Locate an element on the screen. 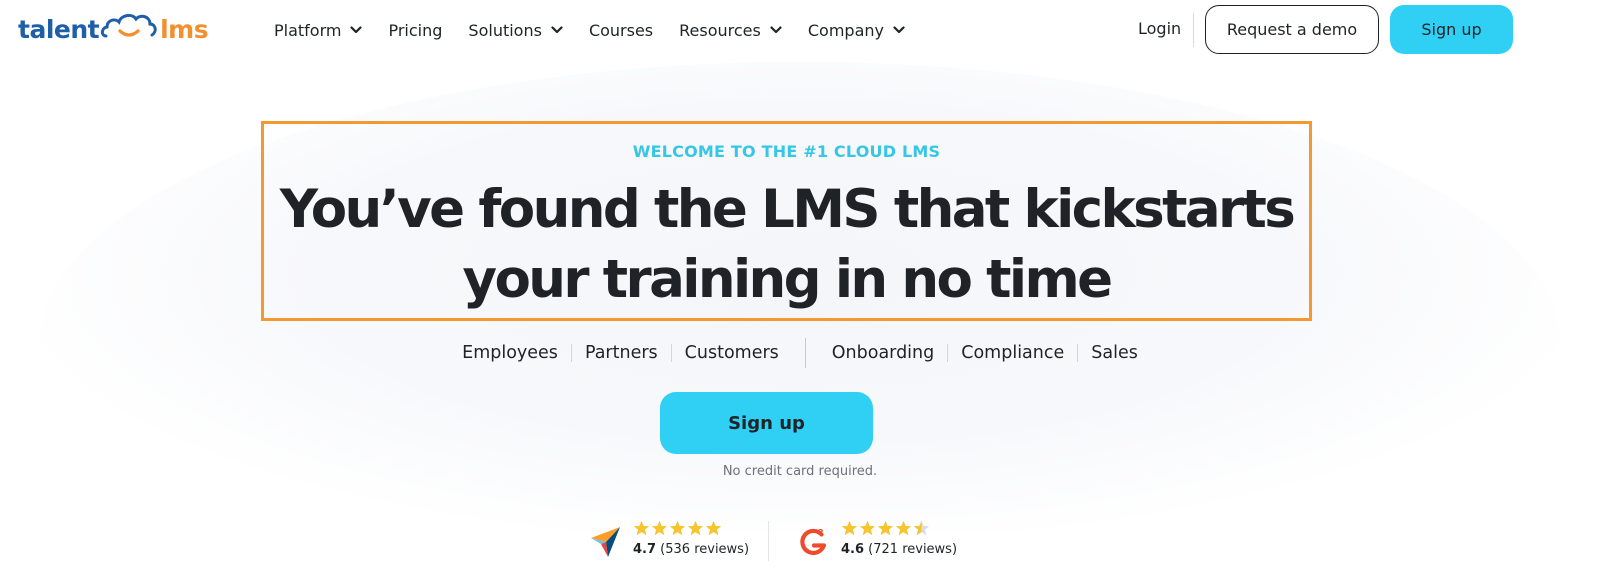 This screenshot has height=577, width=1600. ratings-divider is located at coordinates (768, 541).